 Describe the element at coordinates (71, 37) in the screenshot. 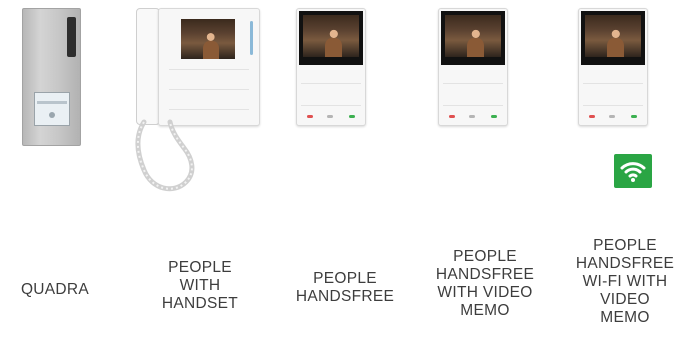

I see `camera-icon` at that location.